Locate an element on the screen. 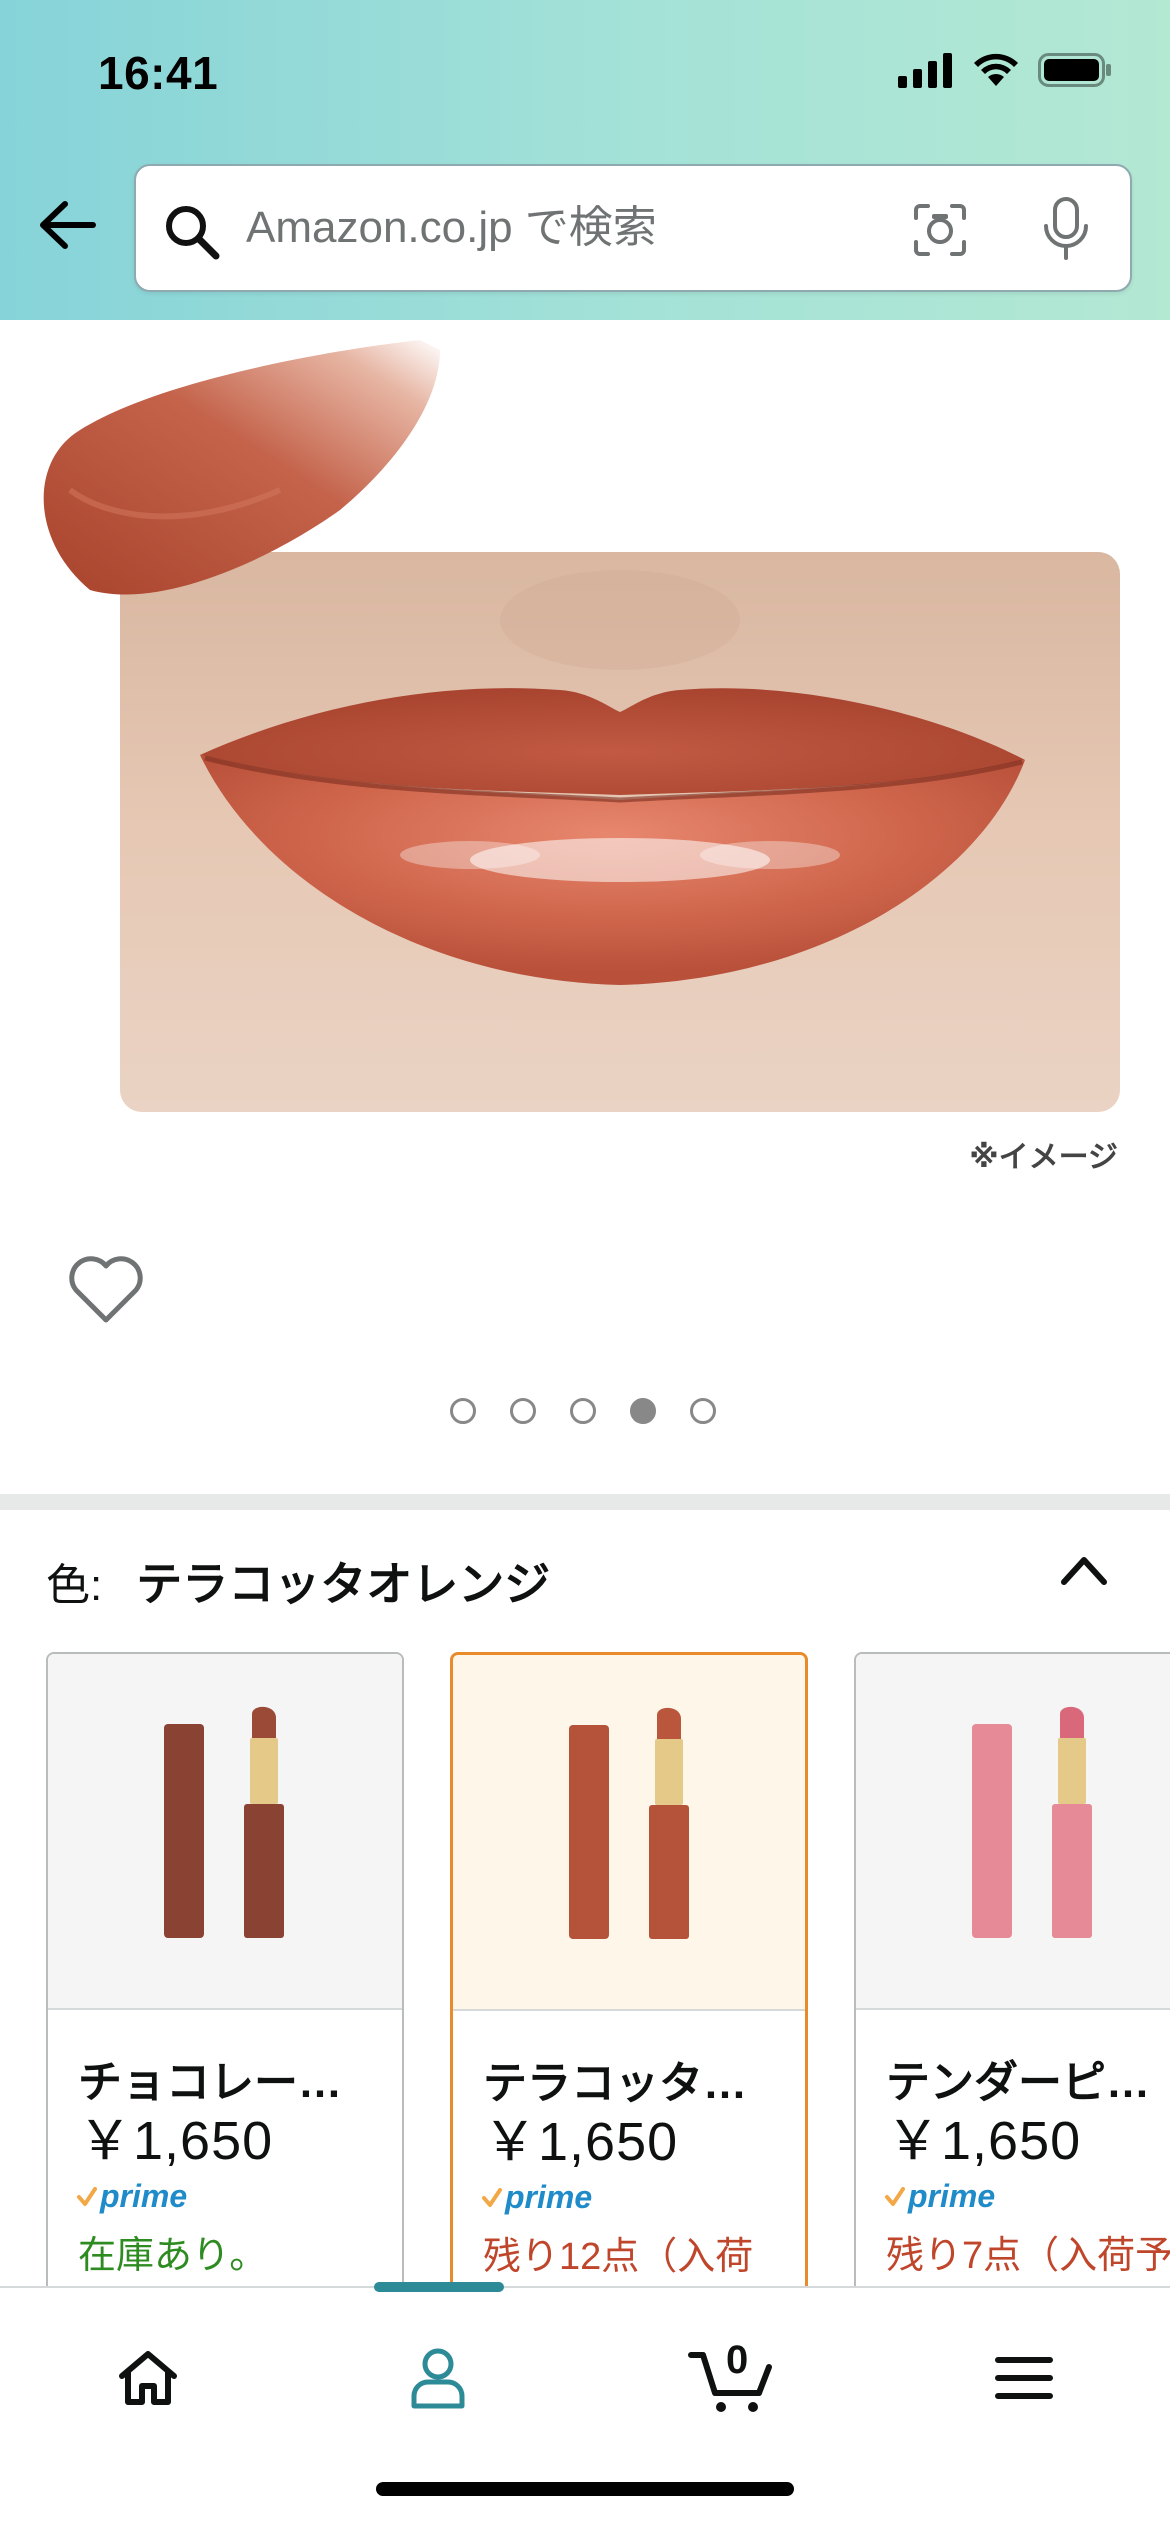  signal-icon is located at coordinates (925, 70).